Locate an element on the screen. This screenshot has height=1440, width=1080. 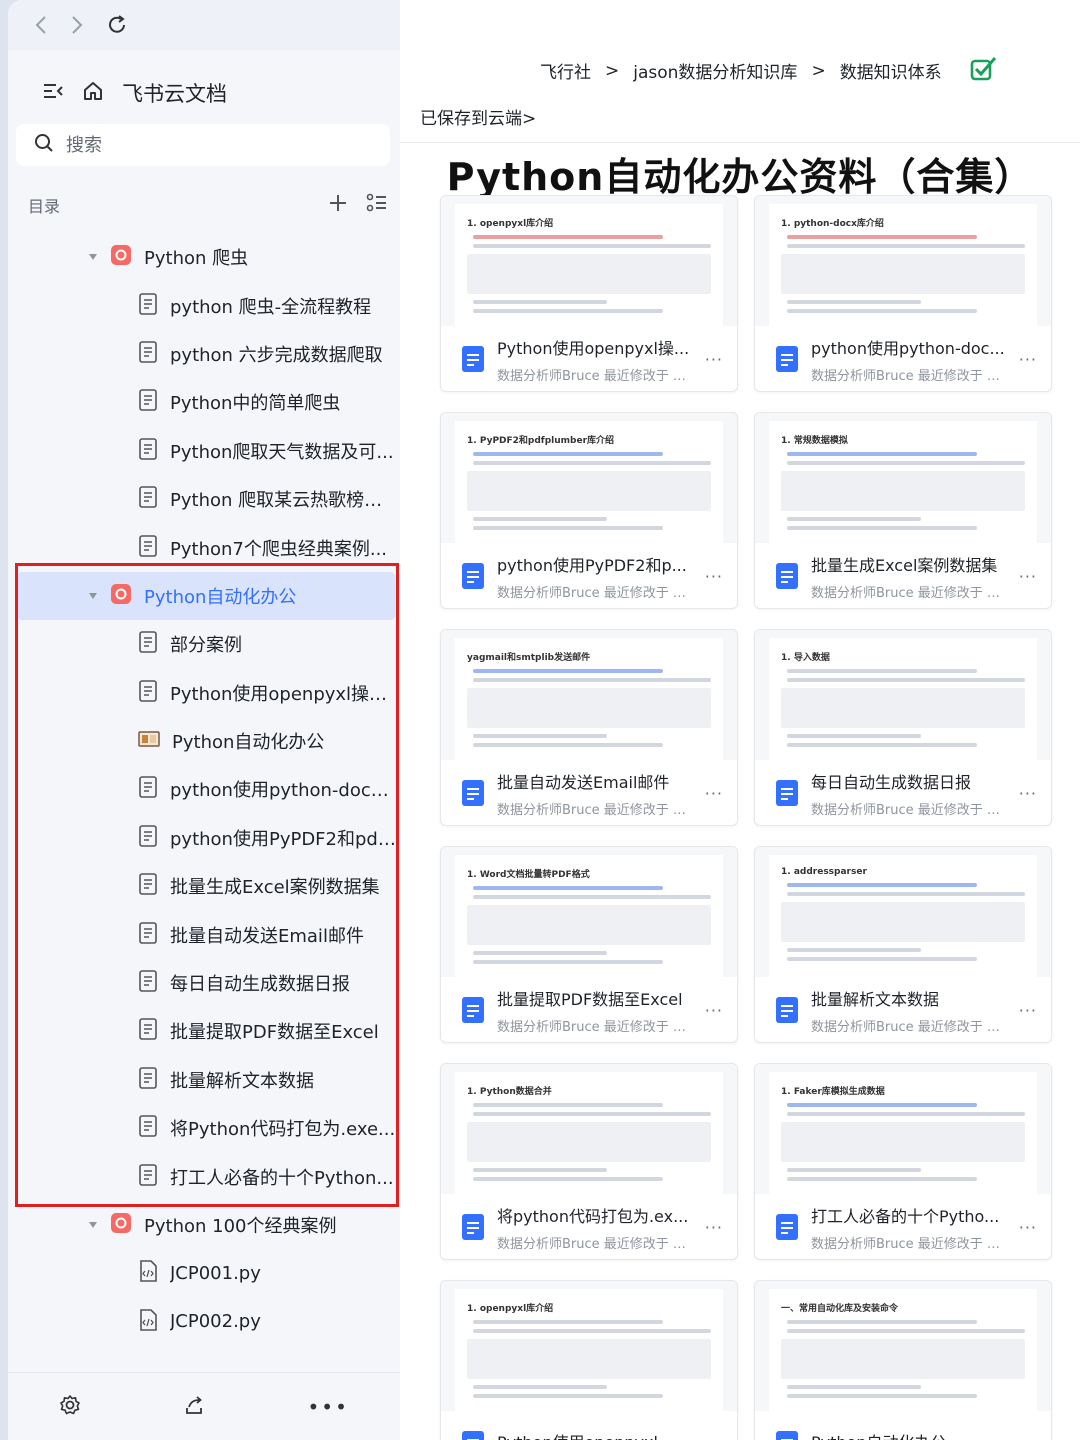
card-preview: 1. addressparser is located at coordinates (903, 912).